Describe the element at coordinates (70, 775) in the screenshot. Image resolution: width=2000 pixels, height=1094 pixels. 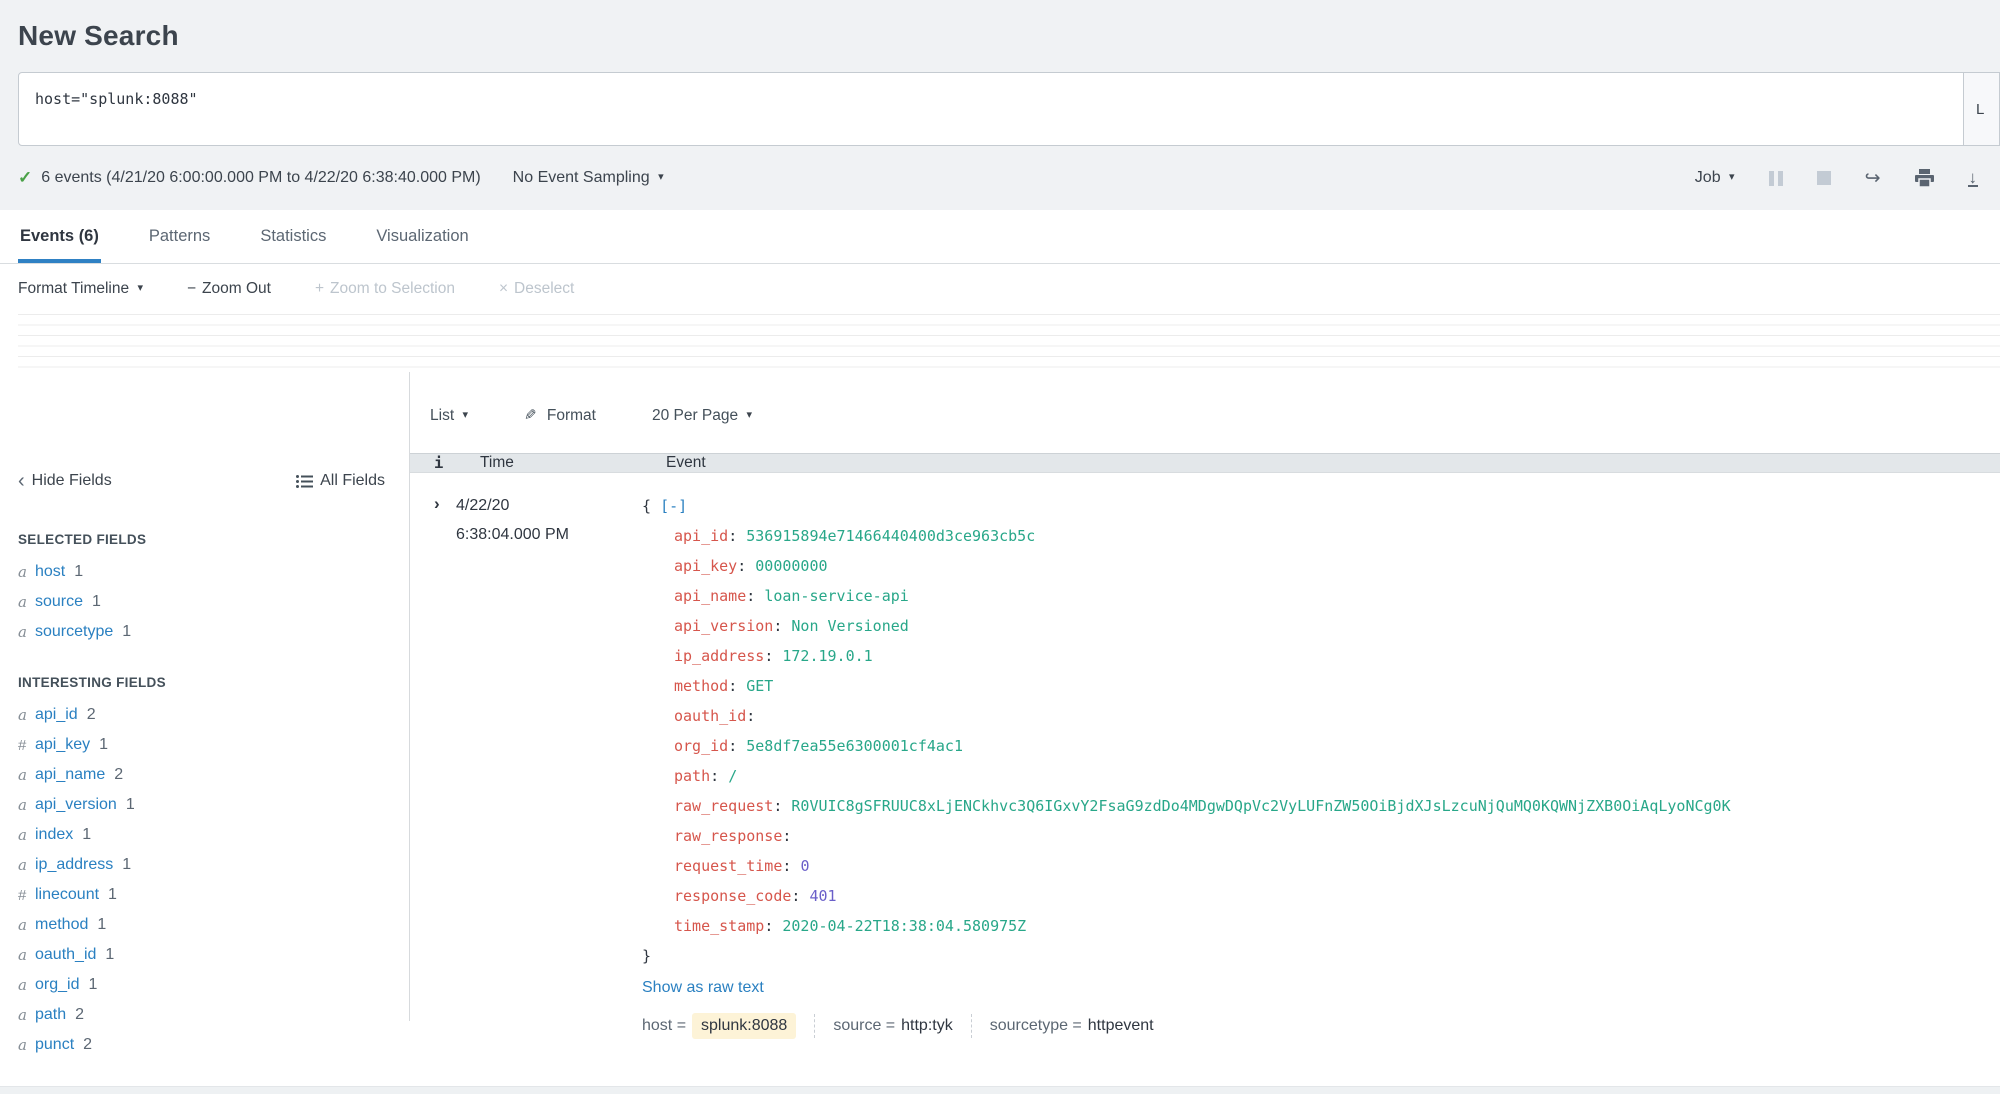
I see `field-link-api_name: api_name` at that location.